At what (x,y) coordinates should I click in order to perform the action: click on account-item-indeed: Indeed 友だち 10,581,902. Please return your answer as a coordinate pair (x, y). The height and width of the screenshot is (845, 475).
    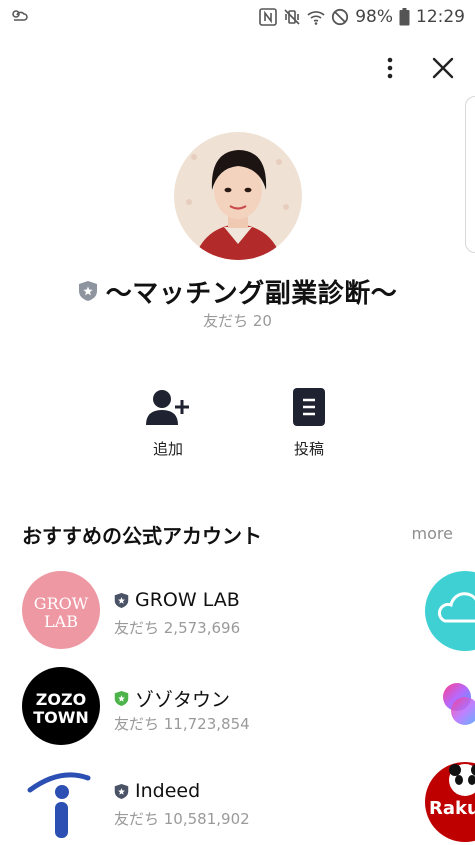
    Looking at the image, I should click on (217, 802).